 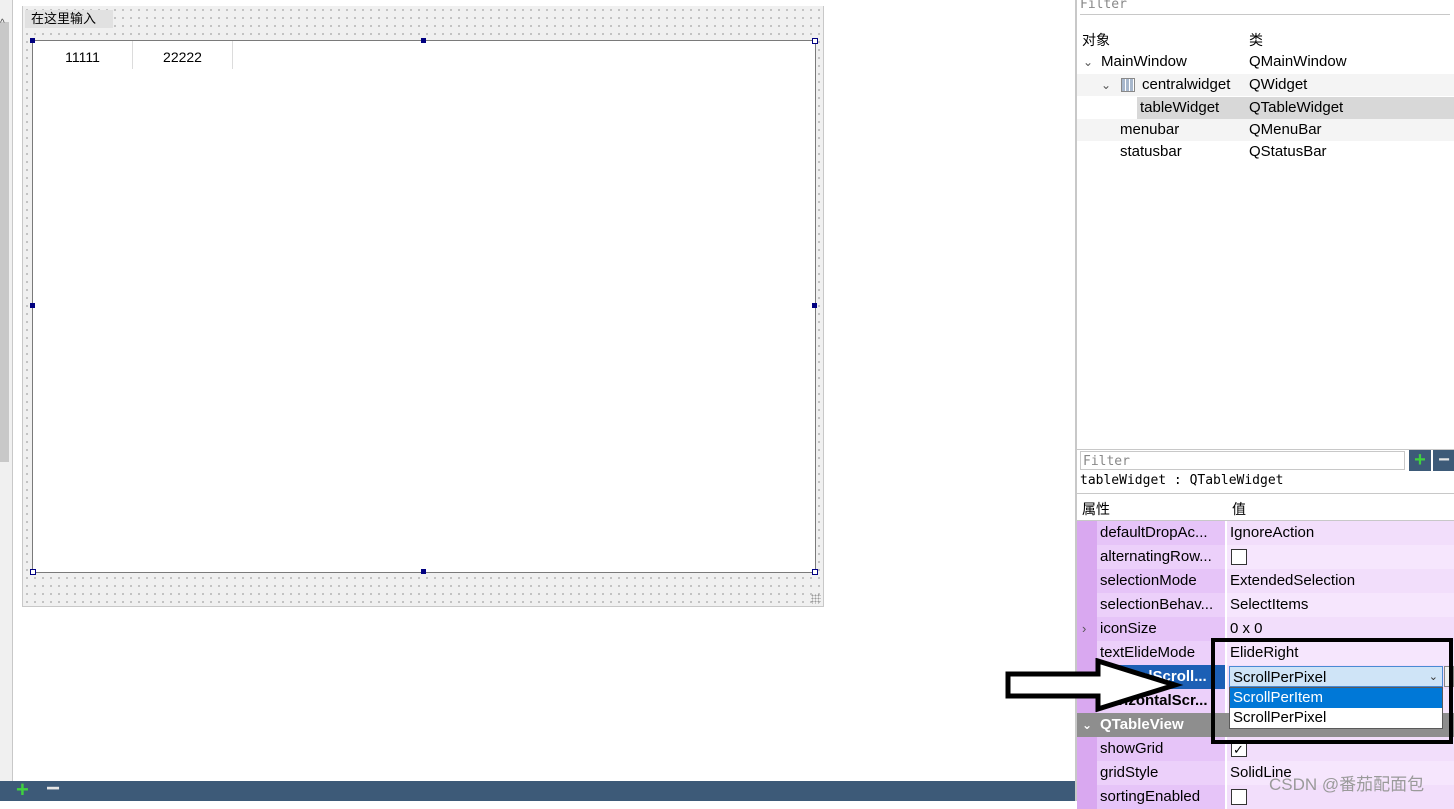 What do you see at coordinates (1182, 480) in the screenshot?
I see `property-object-label: tableWidget : QTableWidget` at bounding box center [1182, 480].